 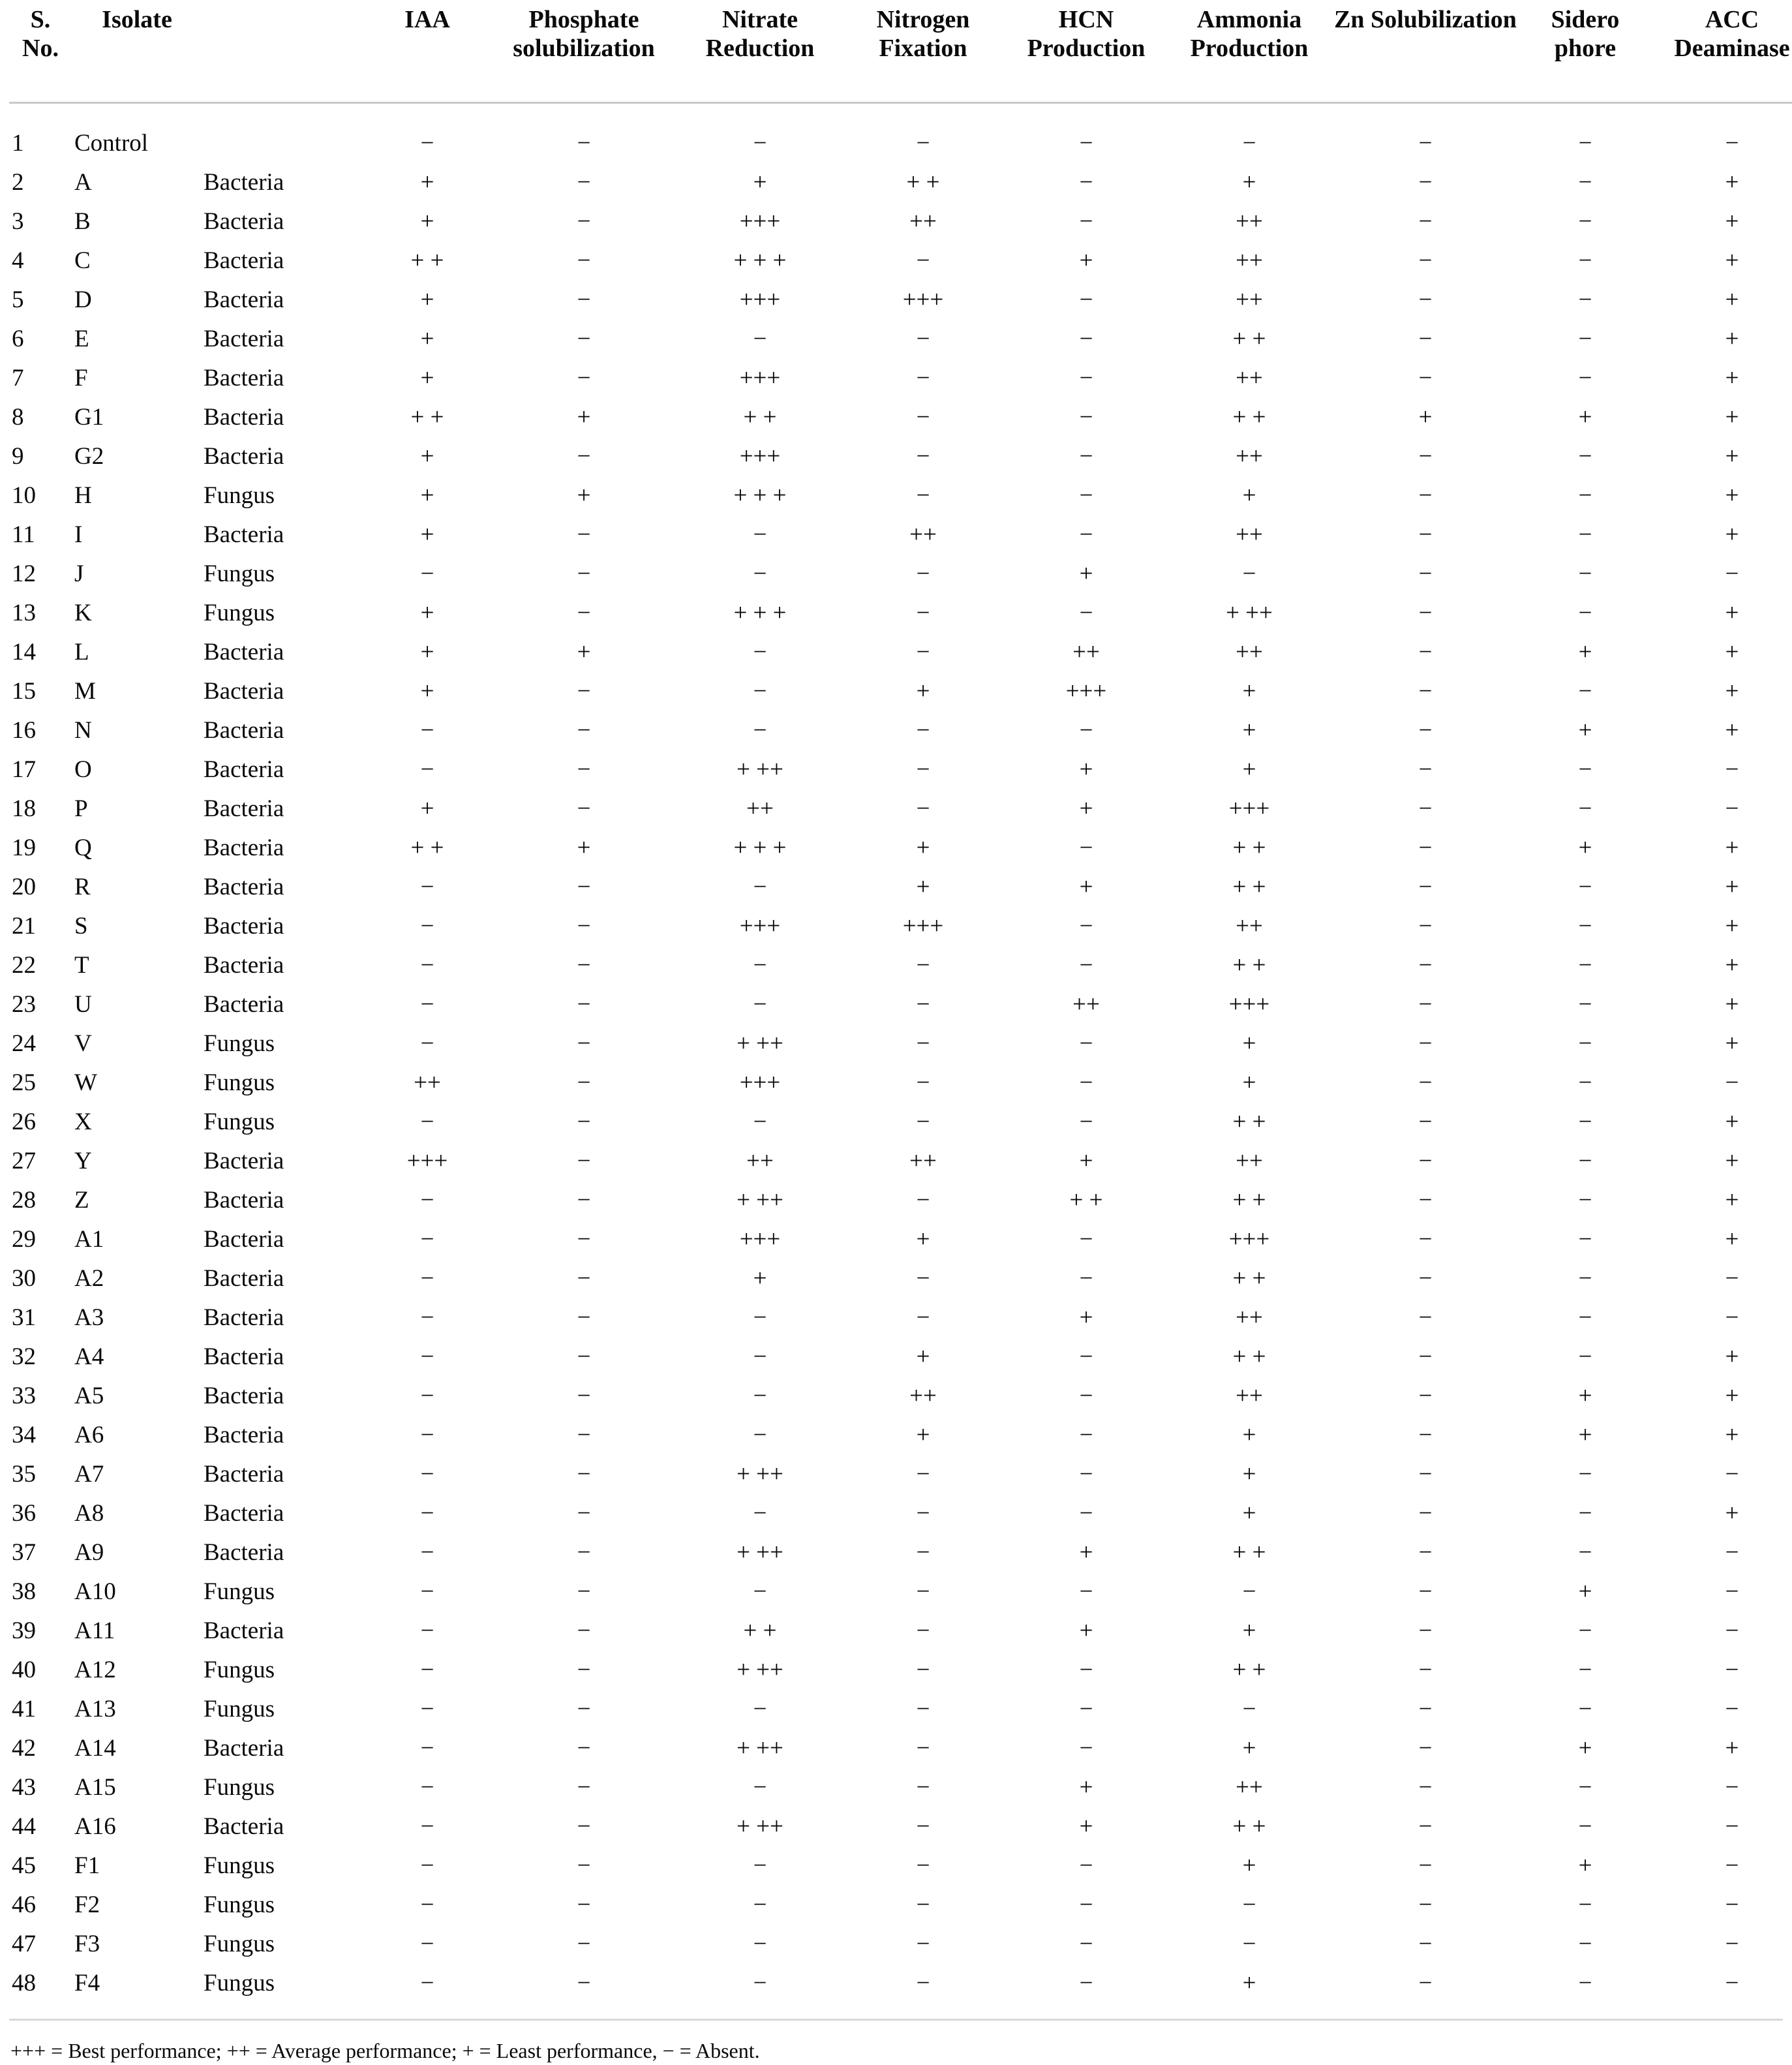 What do you see at coordinates (900, 378) in the screenshot?
I see `table-row: 7FBacteria+−+++−−++−−++` at bounding box center [900, 378].